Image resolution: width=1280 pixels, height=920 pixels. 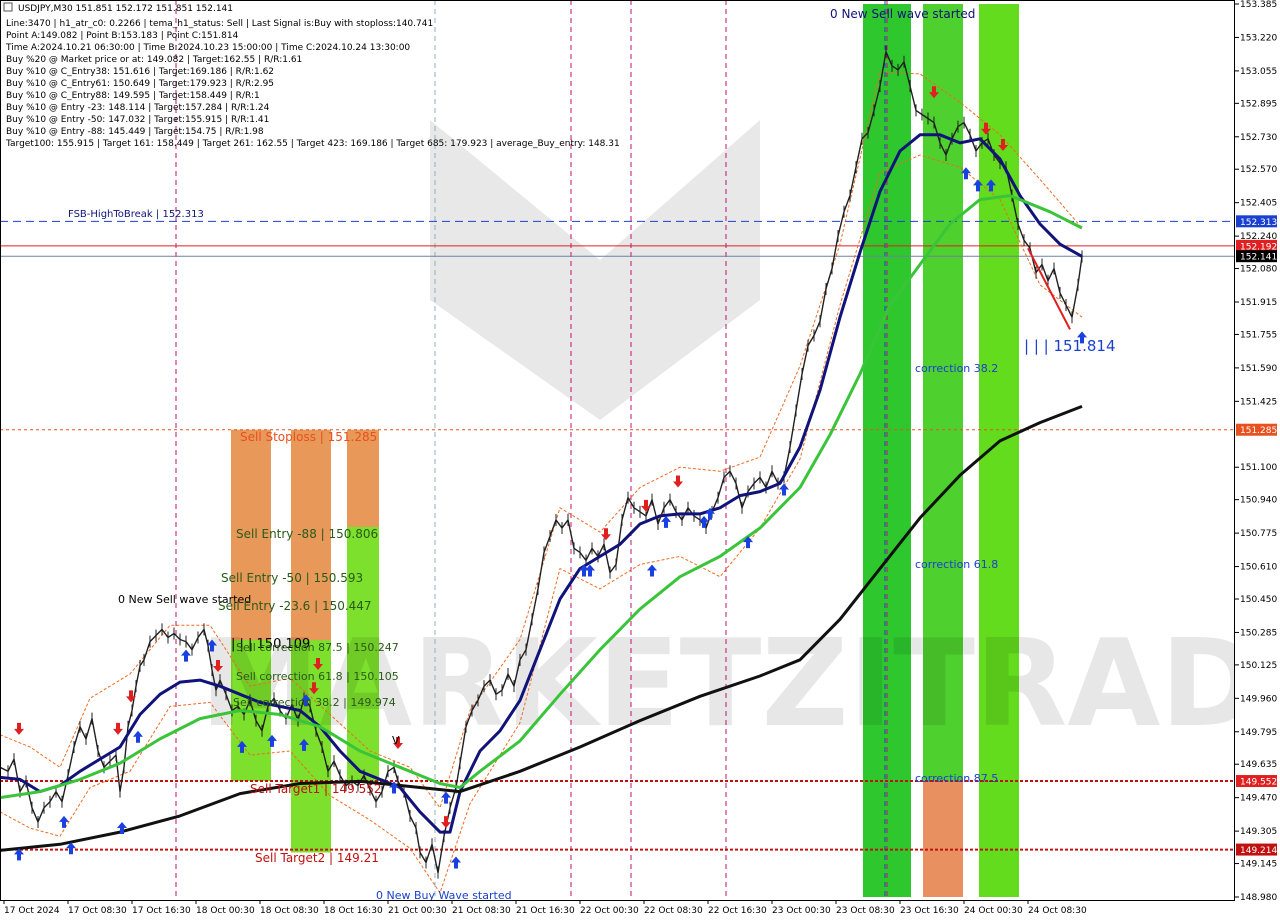 I want to click on y-tick-label: 151.100, so click(x=1258, y=468).